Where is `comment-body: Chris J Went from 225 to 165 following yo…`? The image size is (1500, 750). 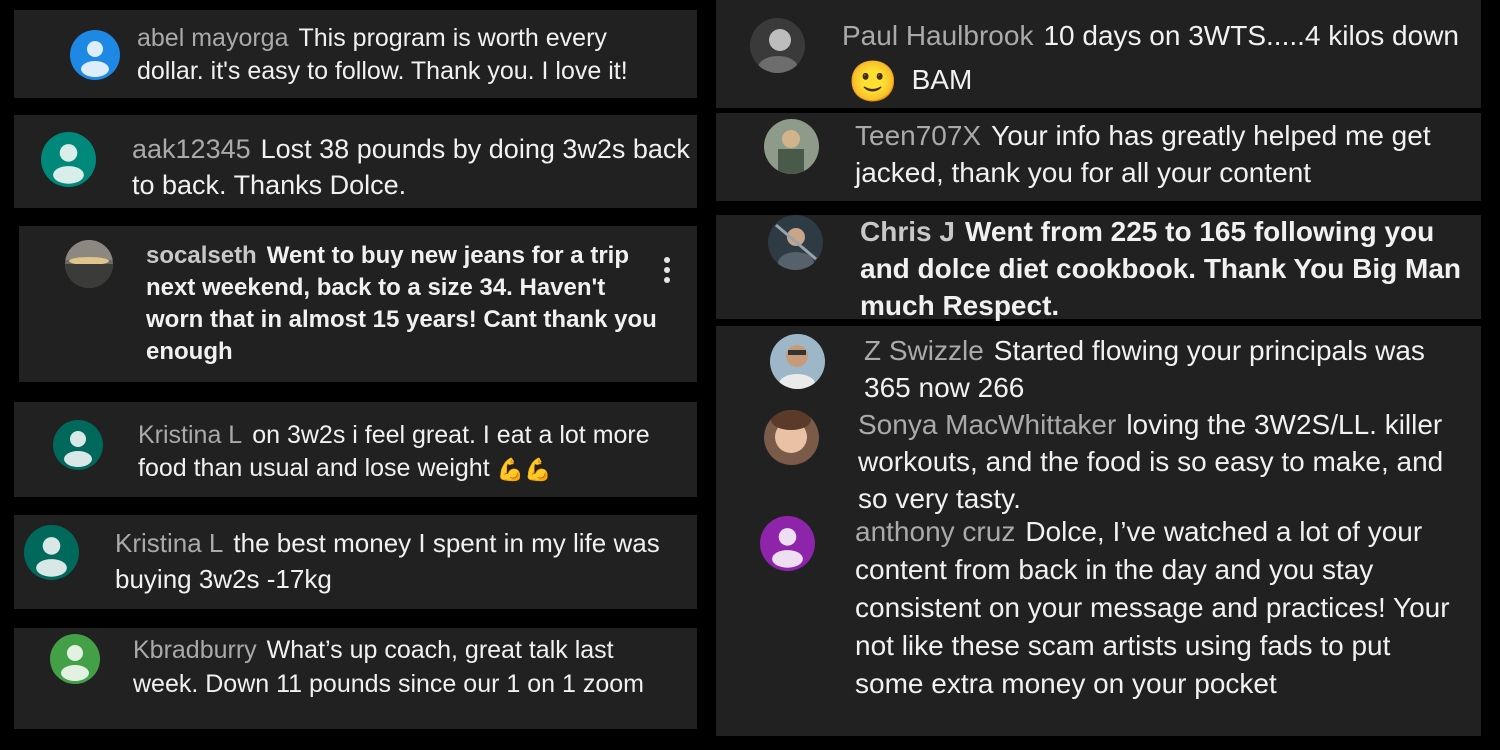 comment-body: Chris J Went from 225 to 165 following yo… is located at coordinates (1165, 268).